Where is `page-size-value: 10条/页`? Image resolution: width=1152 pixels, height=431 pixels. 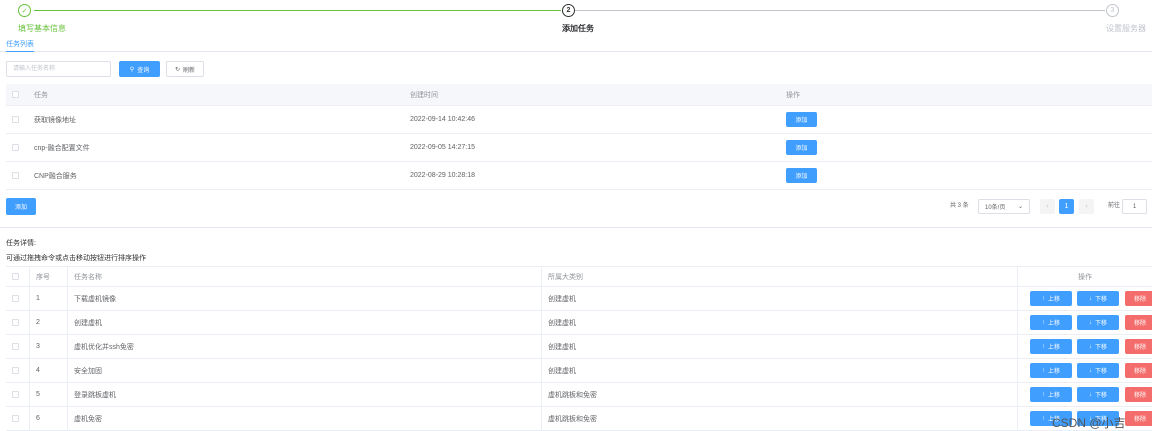
page-size-value: 10条/页 is located at coordinates (995, 208).